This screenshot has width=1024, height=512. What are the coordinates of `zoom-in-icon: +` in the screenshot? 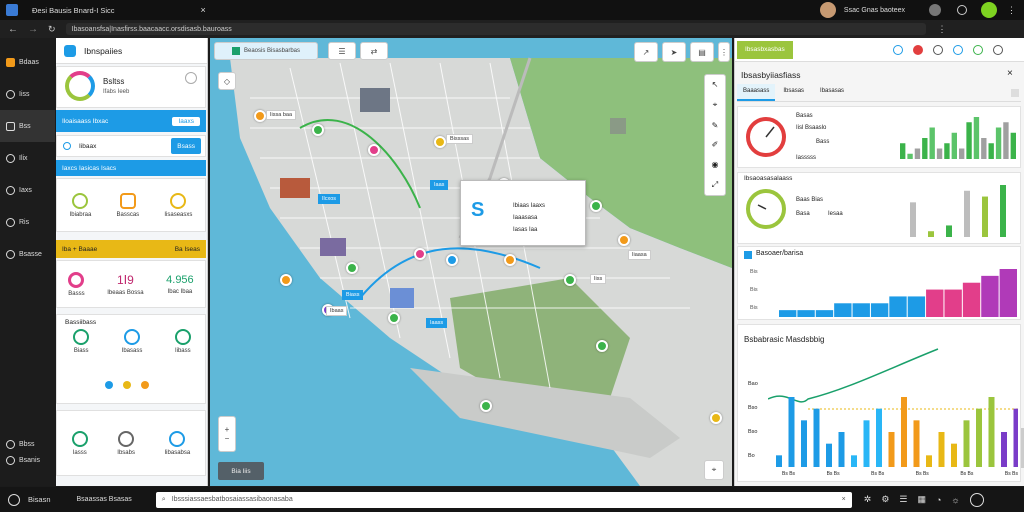 It's located at (227, 429).